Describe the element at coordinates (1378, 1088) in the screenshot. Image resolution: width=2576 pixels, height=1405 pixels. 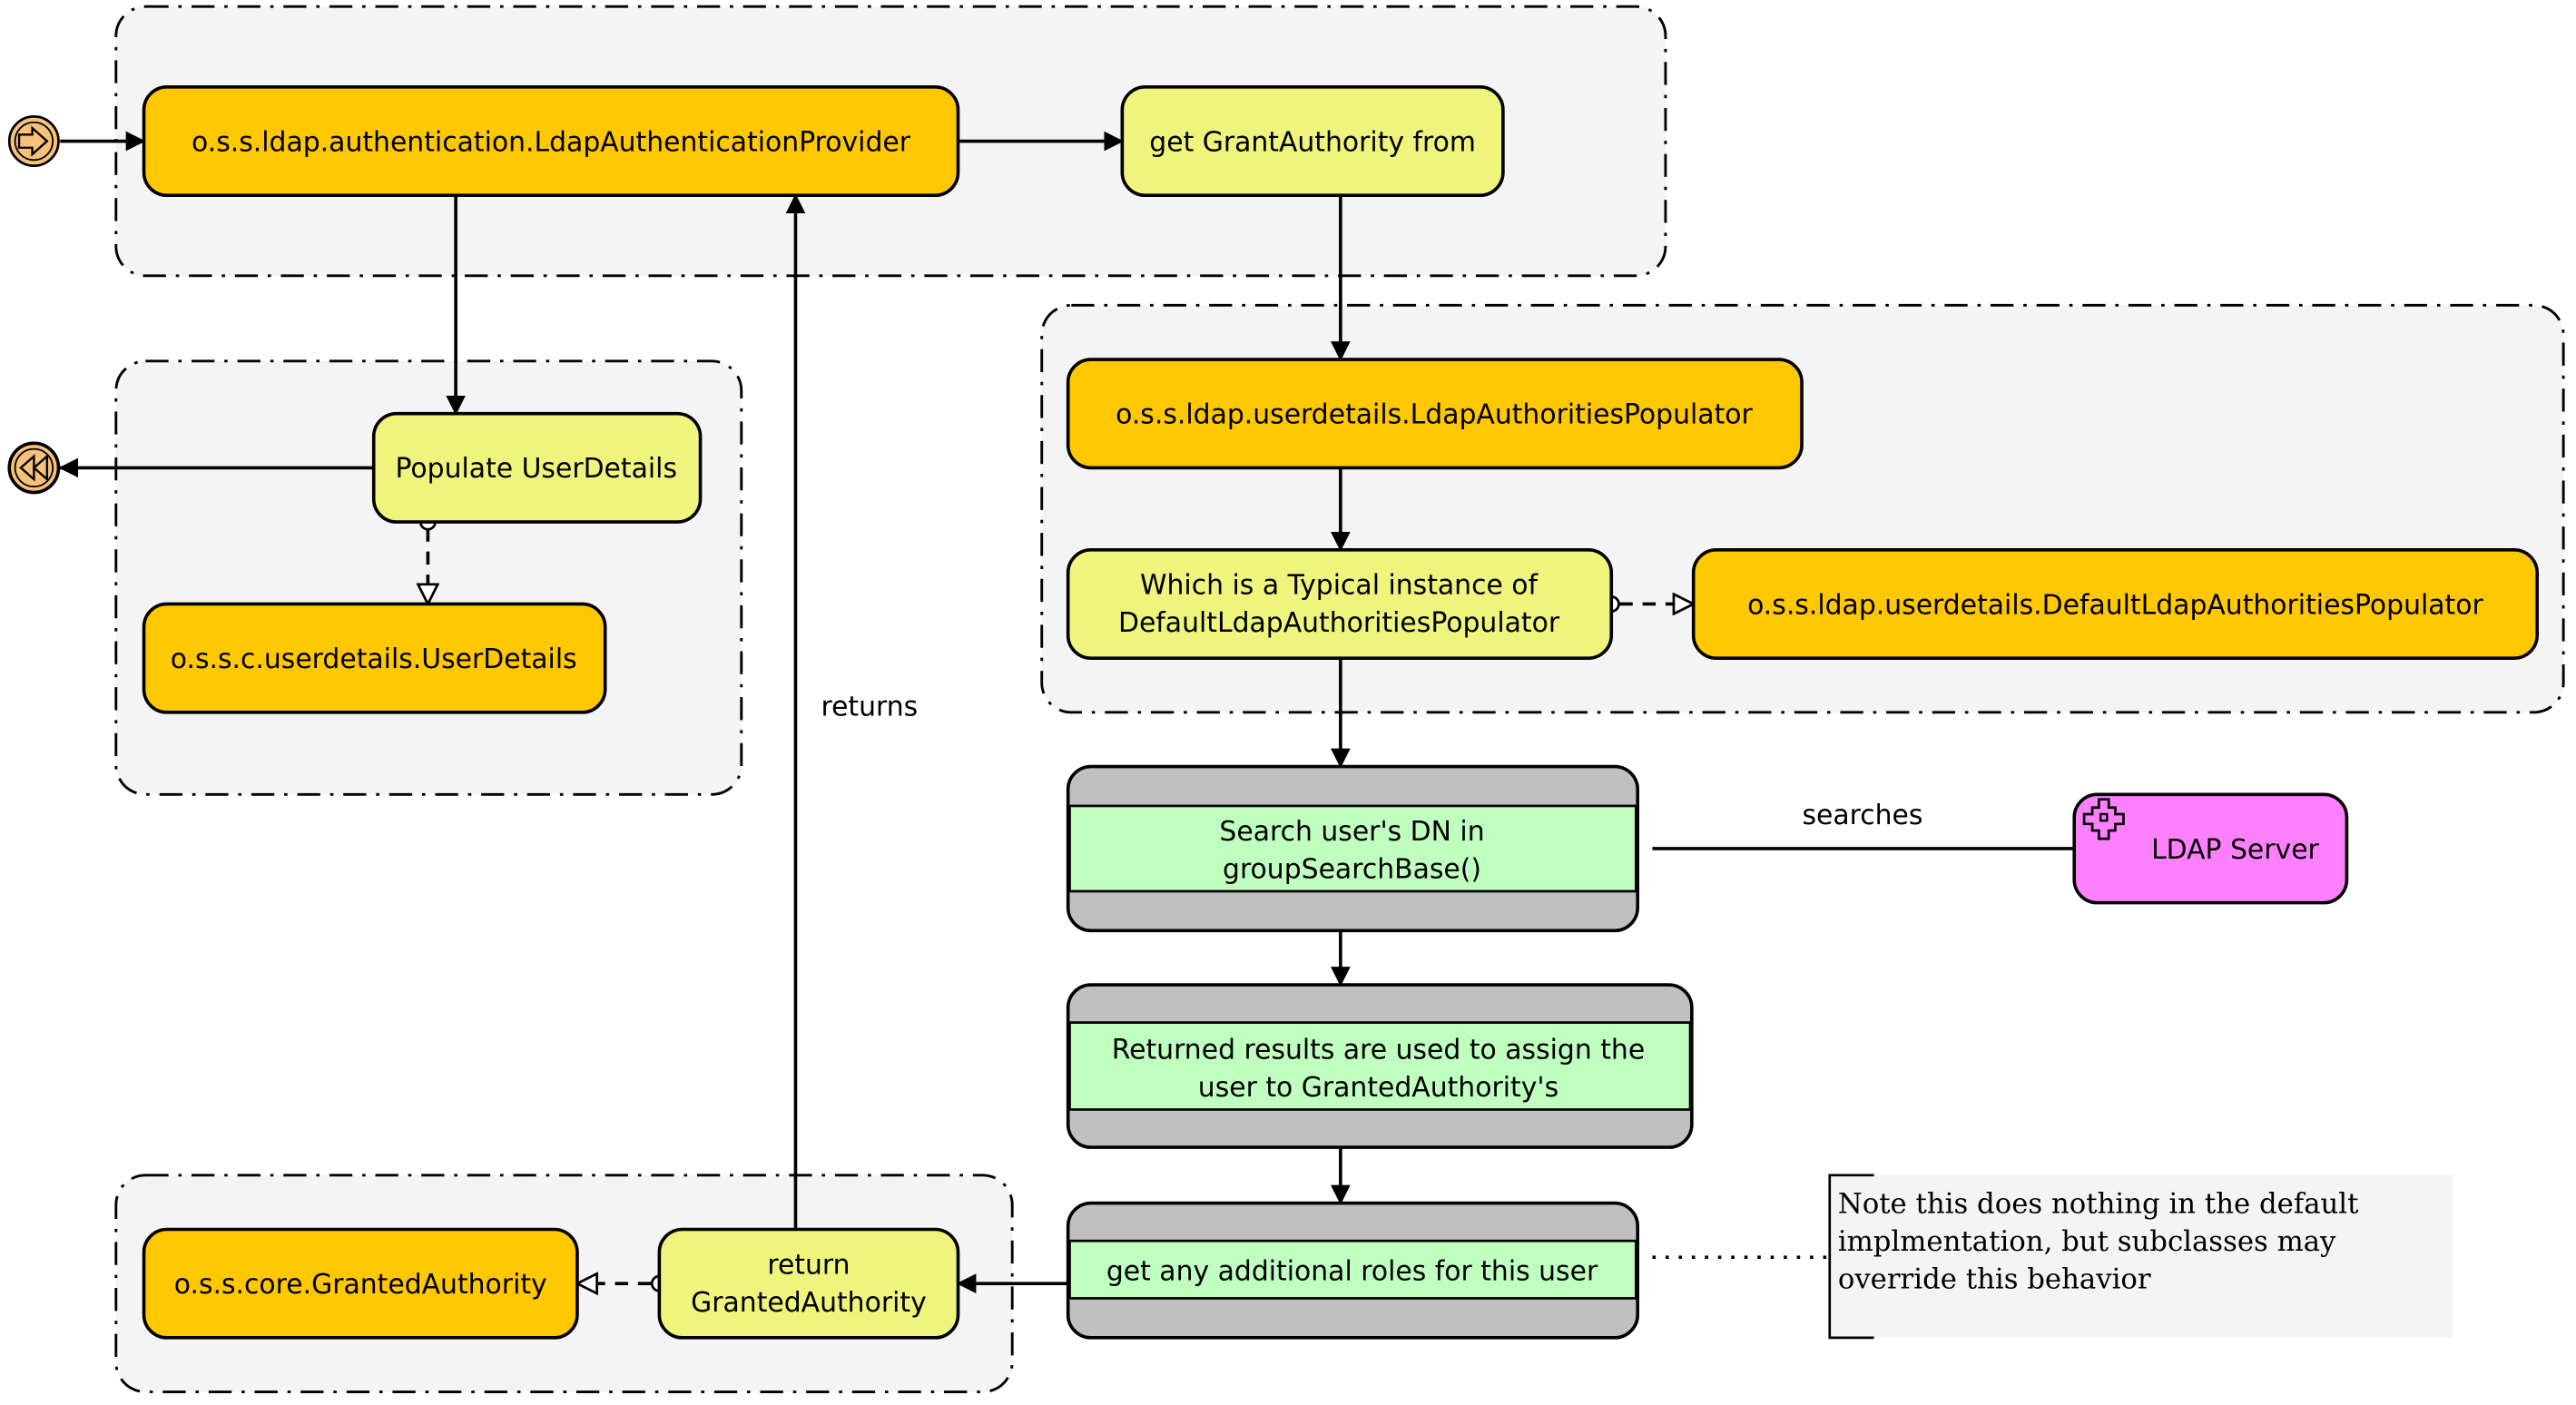
I see `svg-text: user to GrantedAuthority's` at that location.